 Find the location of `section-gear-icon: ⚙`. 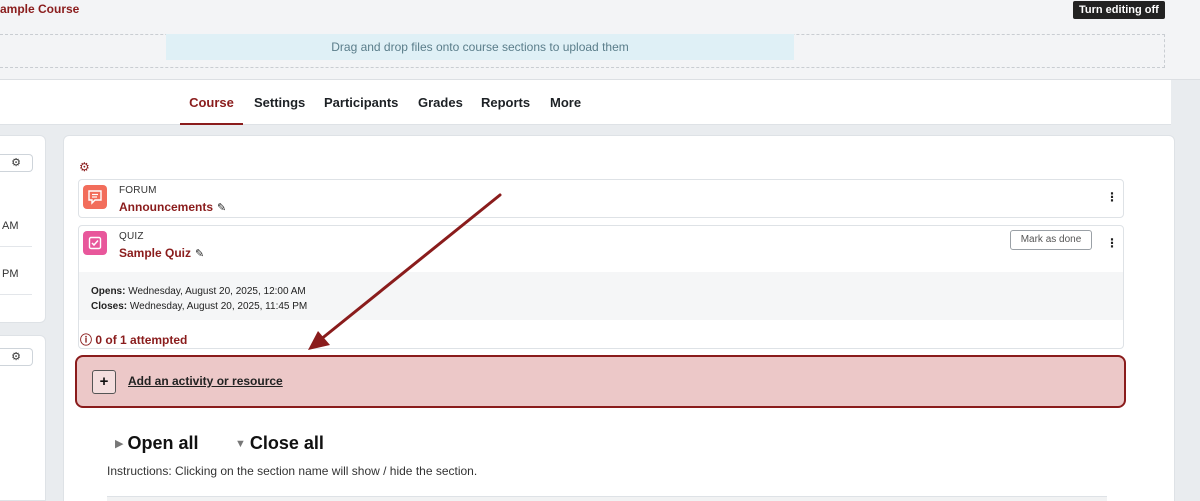

section-gear-icon: ⚙ is located at coordinates (84, 167).